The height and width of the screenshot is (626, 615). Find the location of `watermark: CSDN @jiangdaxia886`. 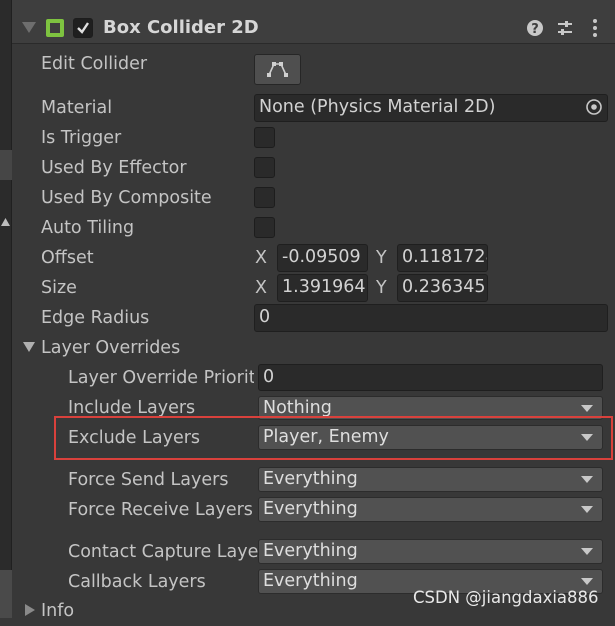

watermark: CSDN @jiangdaxia886 is located at coordinates (506, 597).